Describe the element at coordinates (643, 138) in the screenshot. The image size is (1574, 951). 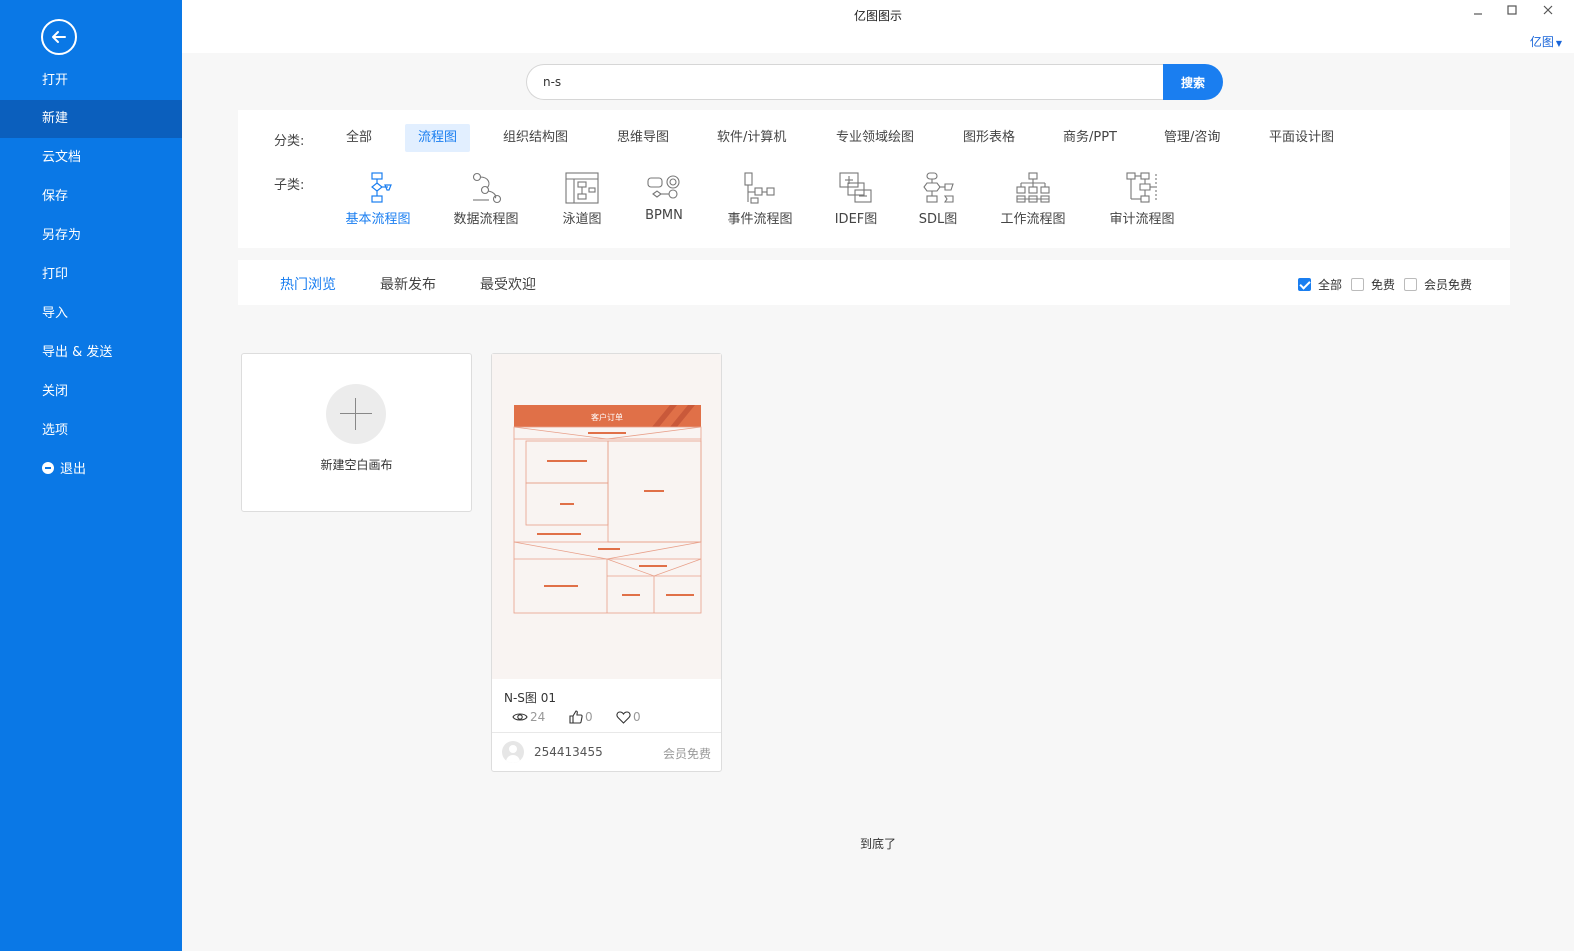
I see `category-tab-mind-map: 思维导图` at that location.